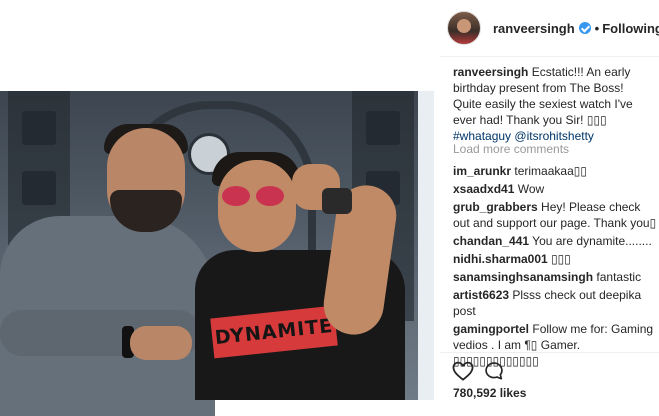  What do you see at coordinates (531, 189) in the screenshot?
I see `comment-text: Wow` at bounding box center [531, 189].